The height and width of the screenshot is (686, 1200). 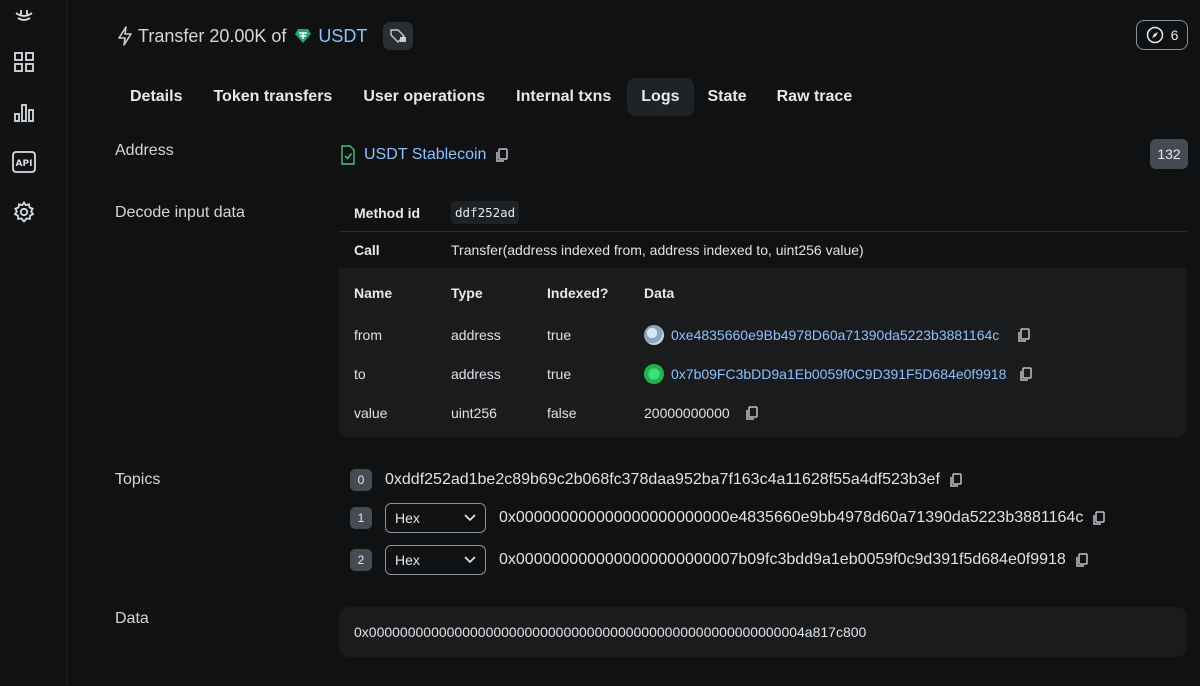 I want to click on verified-contract-icon, so click(x=348, y=155).